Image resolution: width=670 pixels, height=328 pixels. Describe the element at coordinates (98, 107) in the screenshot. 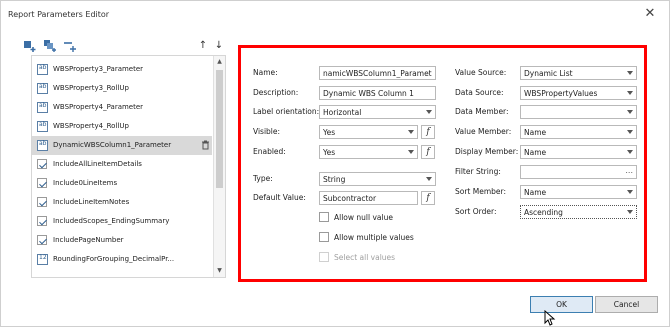

I see `list-item-label: WBSProperty4_Parameter` at that location.